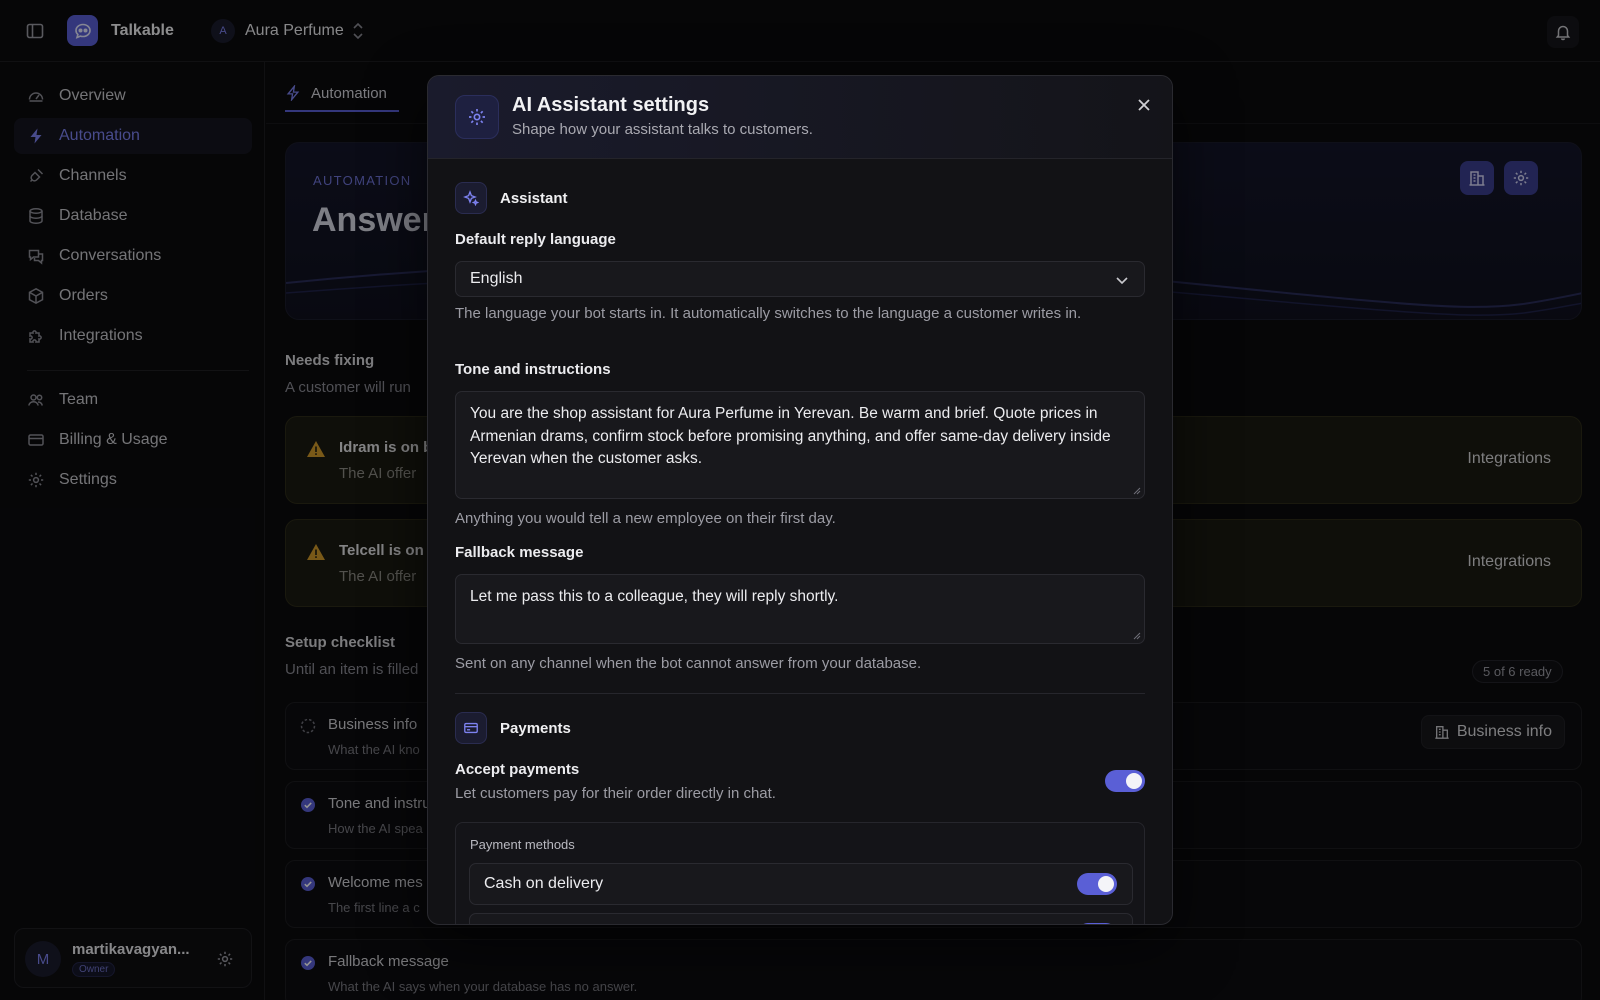 The width and height of the screenshot is (1600, 1000). Describe the element at coordinates (611, 105) in the screenshot. I see `dialog-title: AI Assistant settings` at that location.